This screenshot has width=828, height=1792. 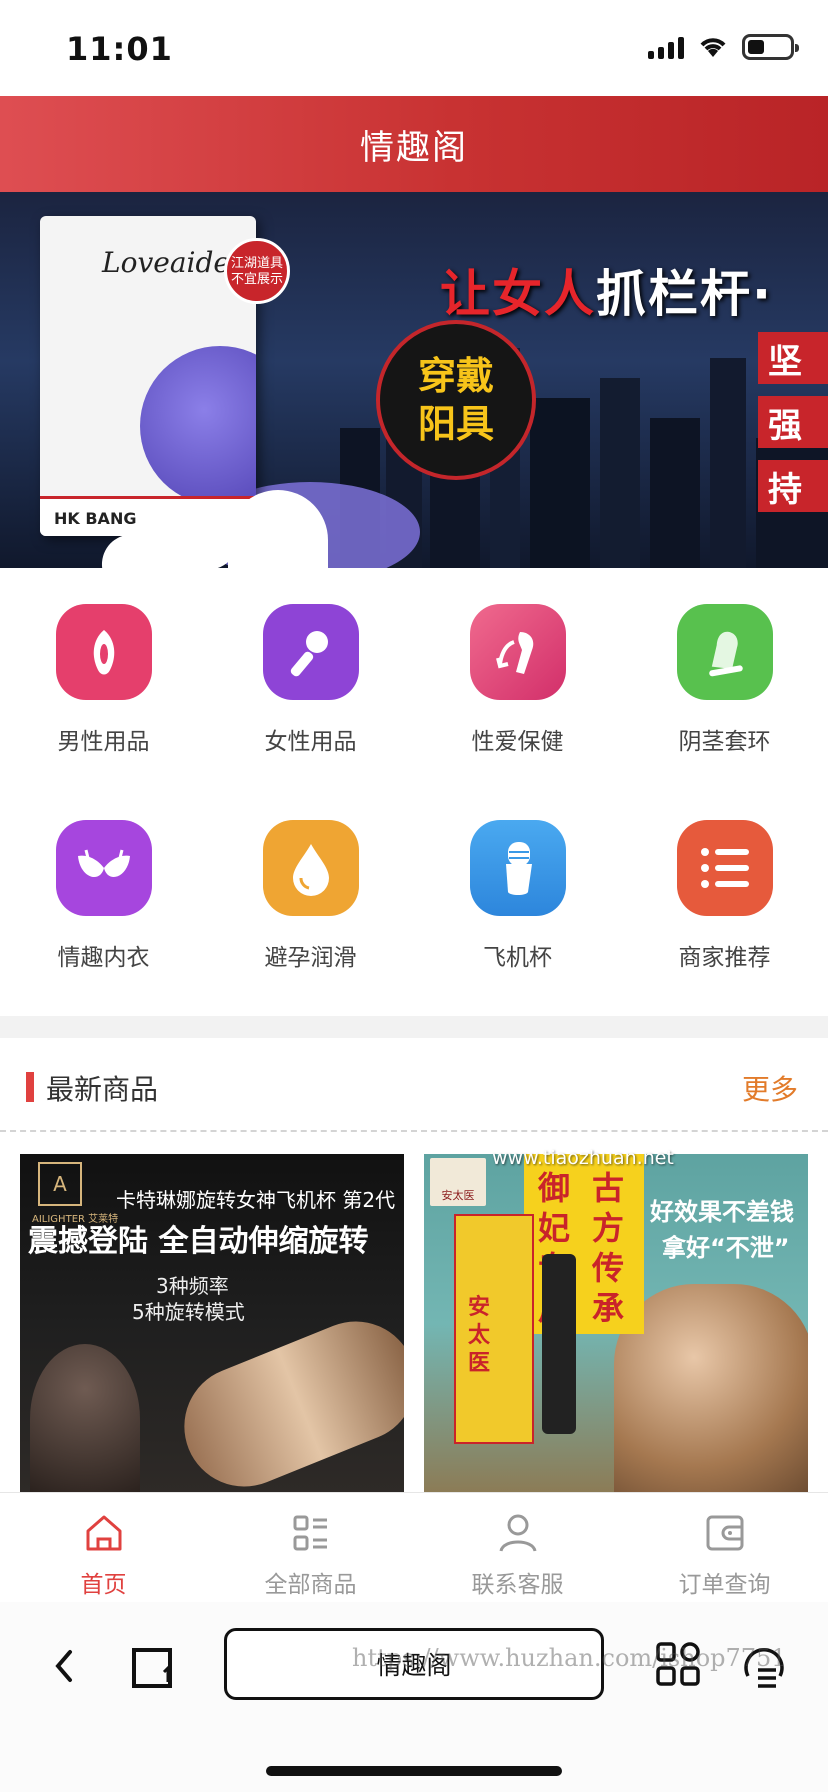 What do you see at coordinates (517, 652) in the screenshot?
I see `health-care-icon` at bounding box center [517, 652].